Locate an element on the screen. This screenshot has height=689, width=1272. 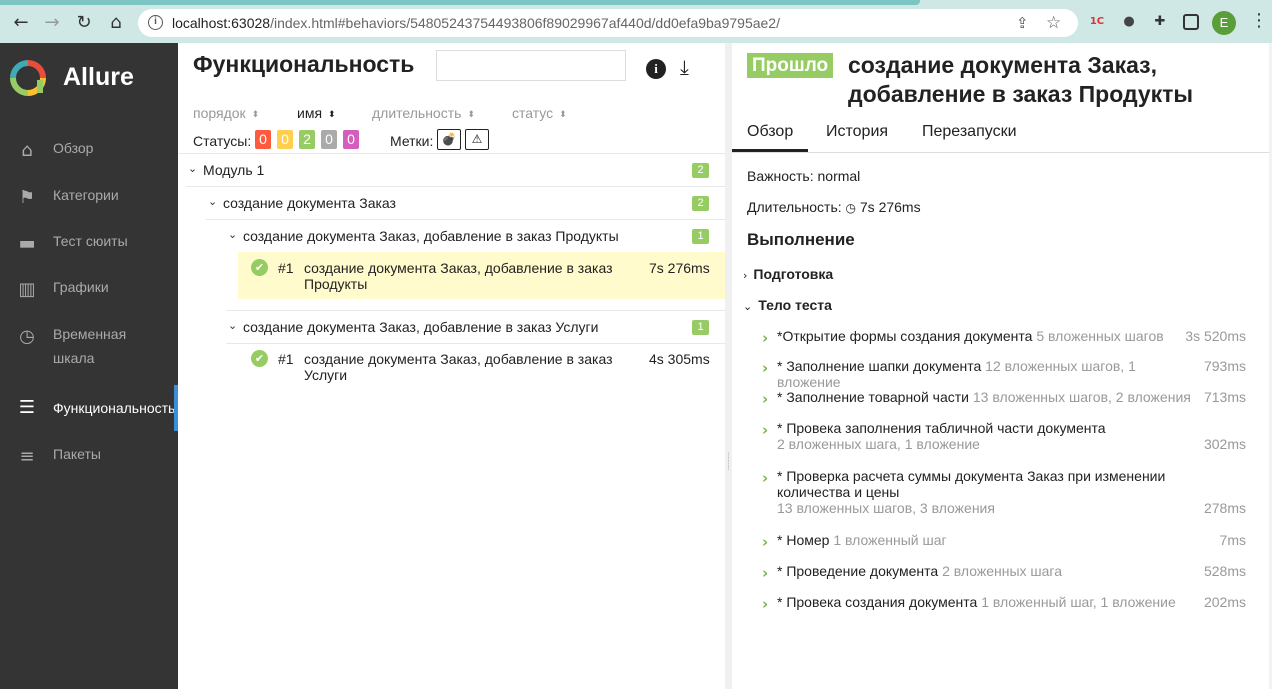
setup-section: › Подготовка is located at coordinates (788, 274).